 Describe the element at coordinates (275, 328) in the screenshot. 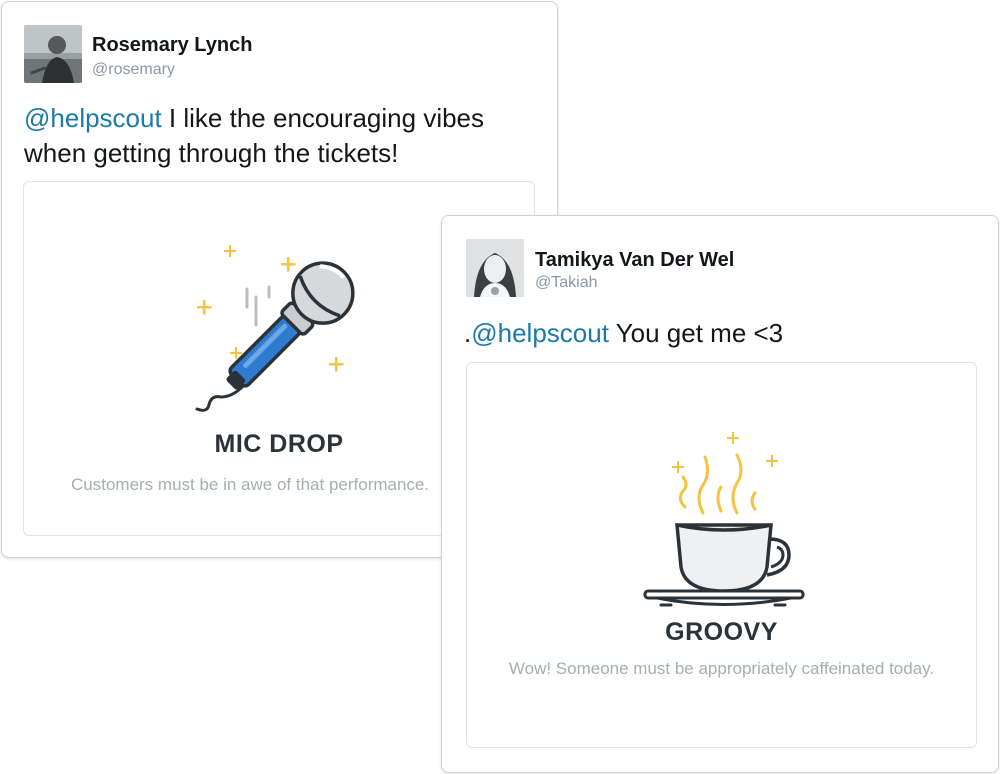

I see `microphone-icon` at that location.